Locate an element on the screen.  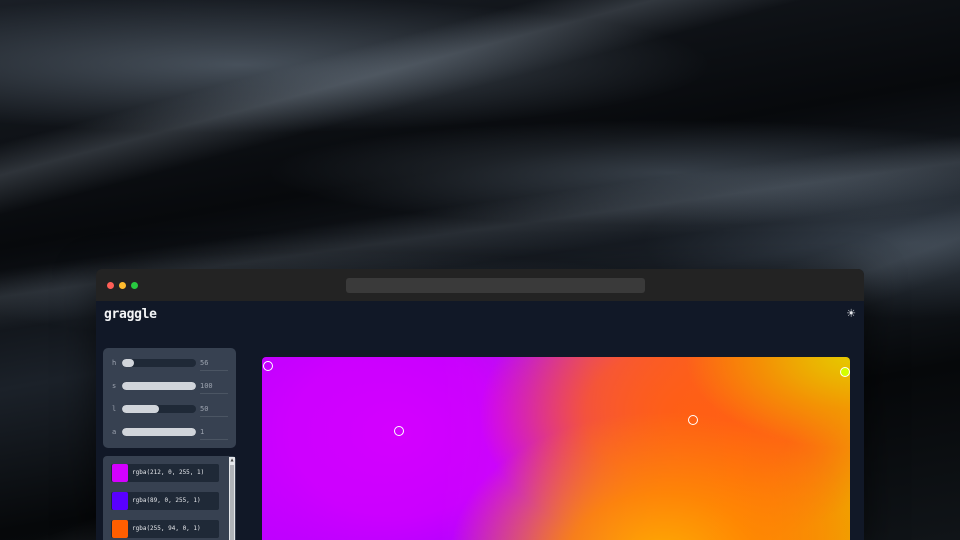
saturation-slider-row: s 100 is located at coordinates (169, 387).